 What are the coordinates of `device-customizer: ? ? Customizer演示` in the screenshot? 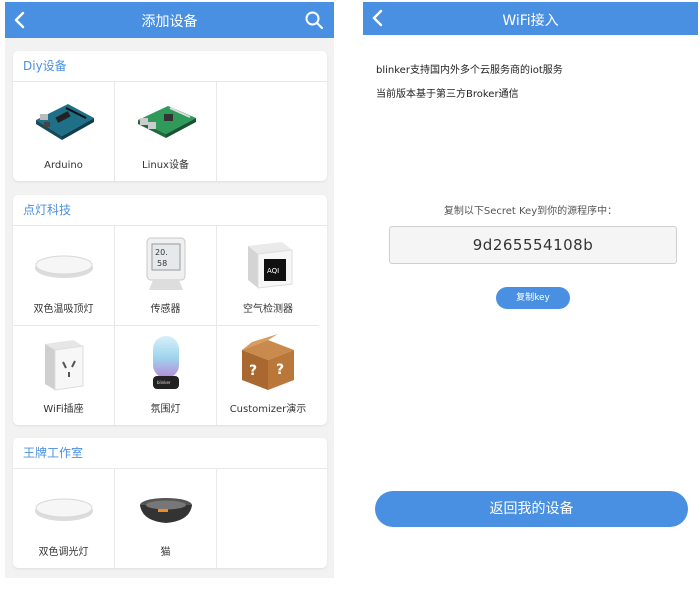 It's located at (268, 375).